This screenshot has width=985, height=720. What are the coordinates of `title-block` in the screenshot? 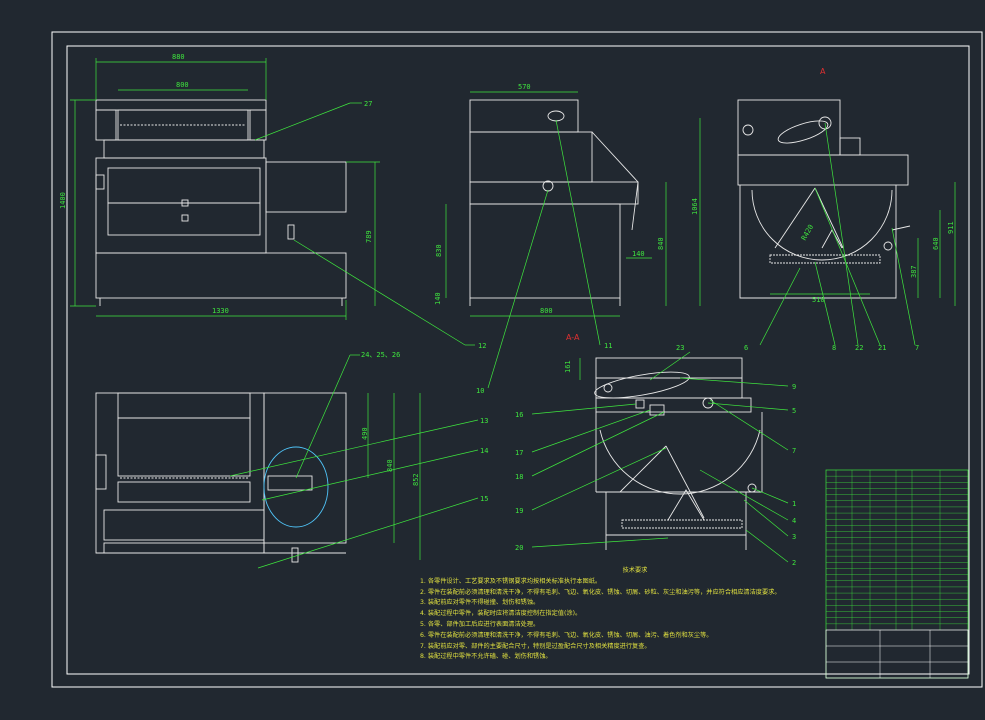 It's located at (897, 574).